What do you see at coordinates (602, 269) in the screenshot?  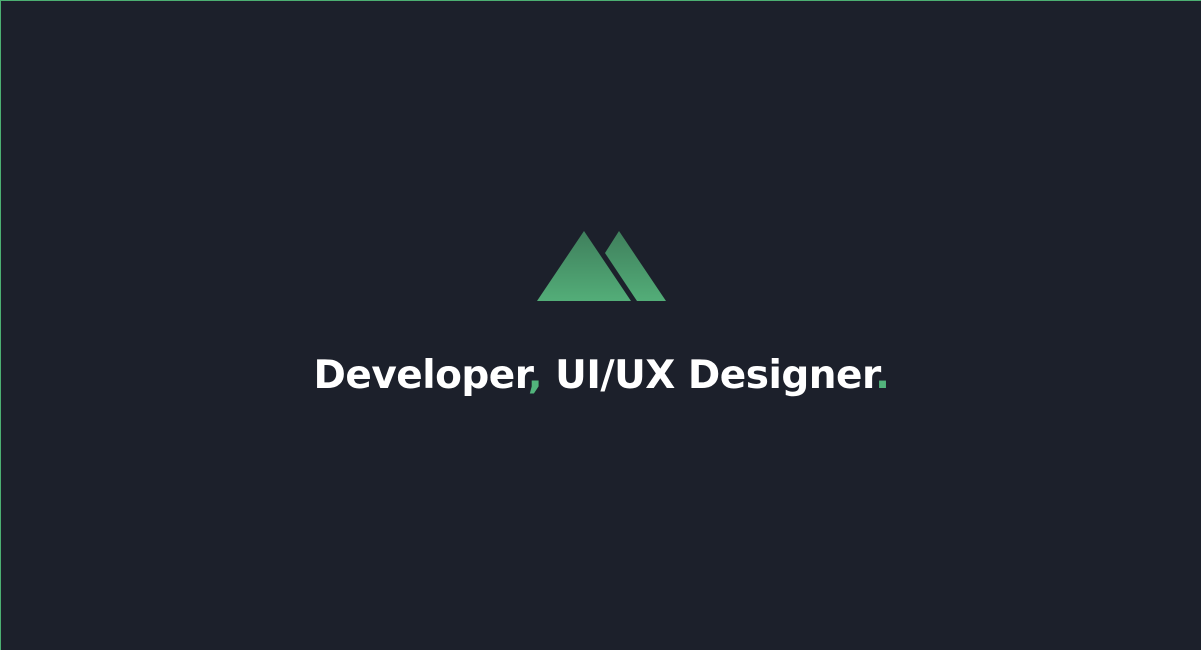 I see `mountain-logo-icon` at bounding box center [602, 269].